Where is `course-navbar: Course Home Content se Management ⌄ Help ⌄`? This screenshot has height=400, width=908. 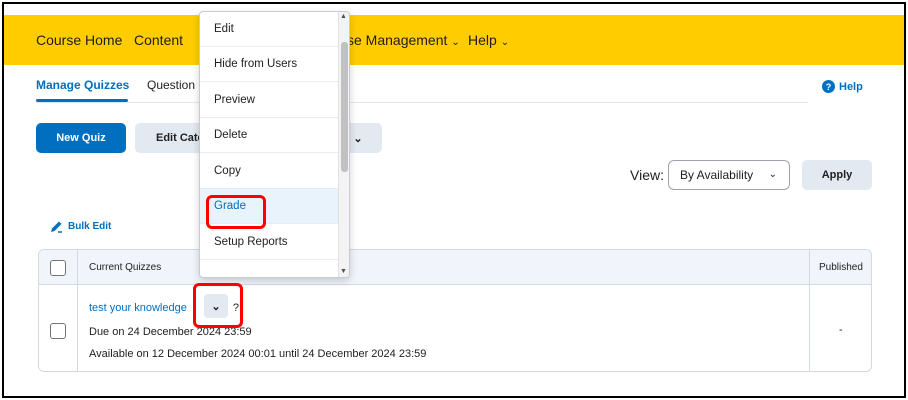 course-navbar: Course Home Content se Management ⌄ Help ⌄ is located at coordinates (454, 40).